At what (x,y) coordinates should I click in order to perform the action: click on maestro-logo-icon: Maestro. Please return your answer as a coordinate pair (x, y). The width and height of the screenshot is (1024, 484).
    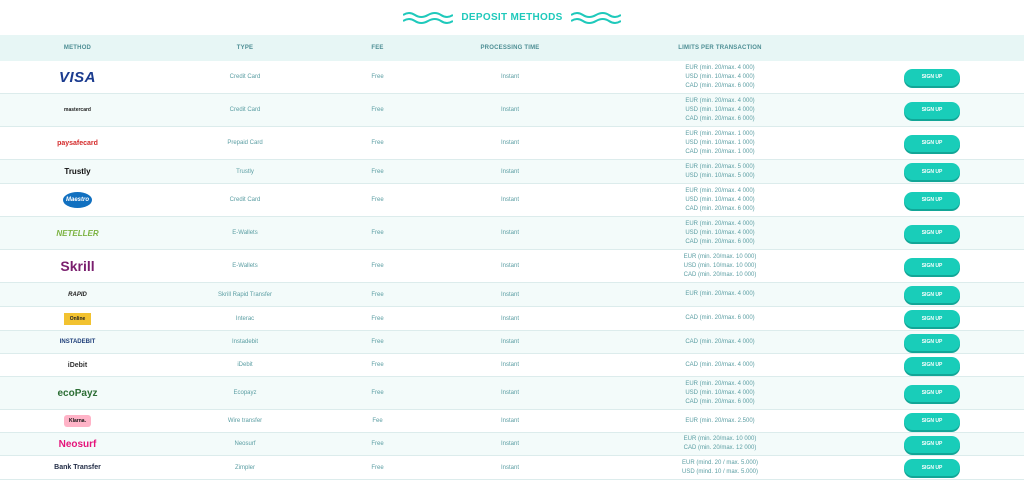
    Looking at the image, I should click on (77, 200).